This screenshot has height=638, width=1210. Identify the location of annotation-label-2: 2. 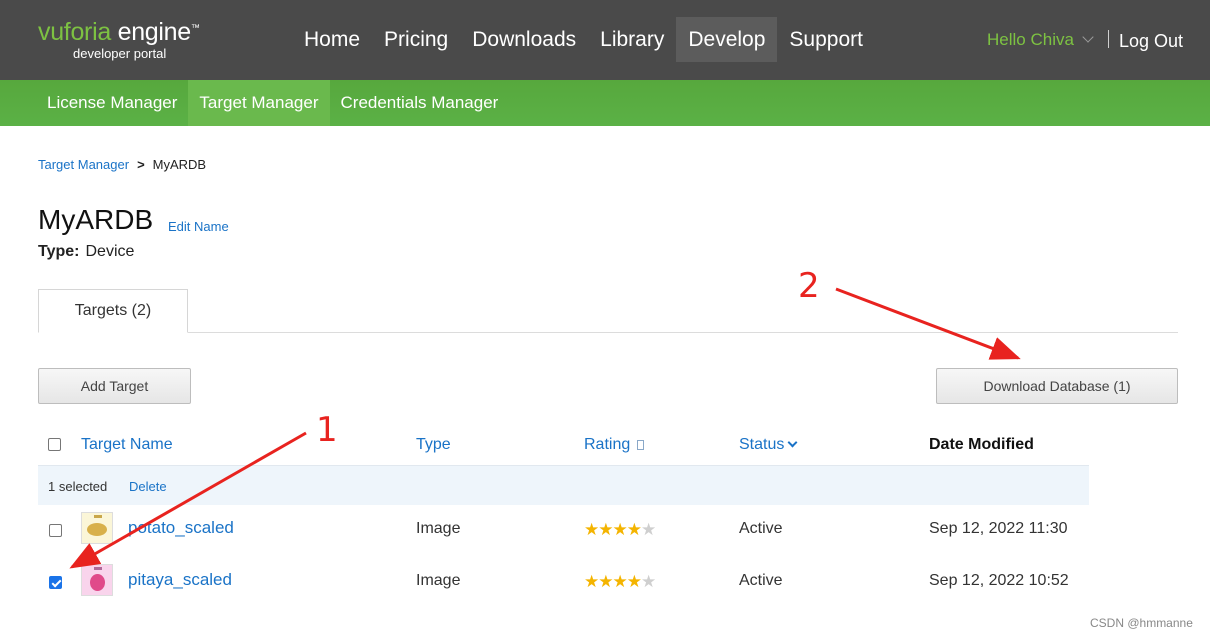
(809, 286).